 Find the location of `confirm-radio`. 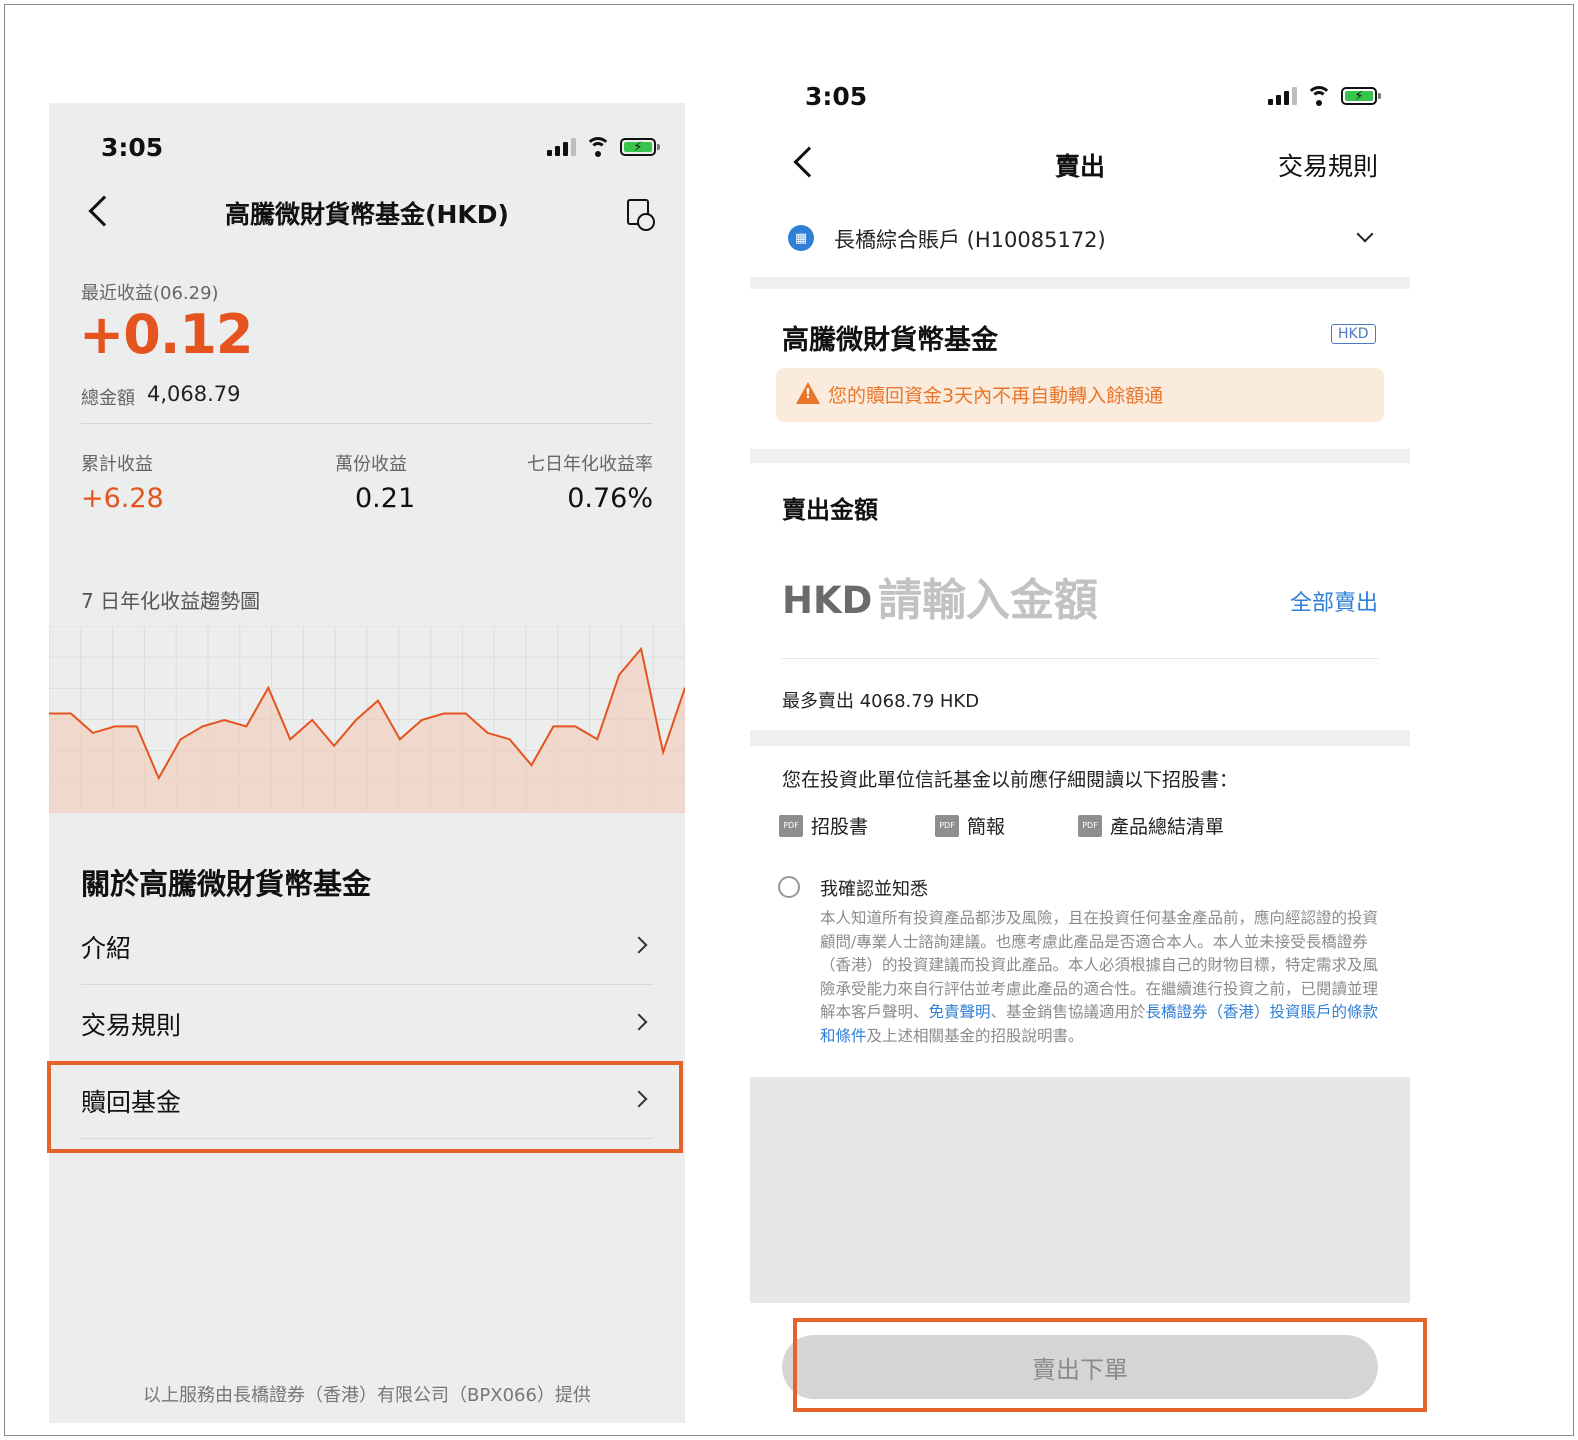

confirm-radio is located at coordinates (789, 887).